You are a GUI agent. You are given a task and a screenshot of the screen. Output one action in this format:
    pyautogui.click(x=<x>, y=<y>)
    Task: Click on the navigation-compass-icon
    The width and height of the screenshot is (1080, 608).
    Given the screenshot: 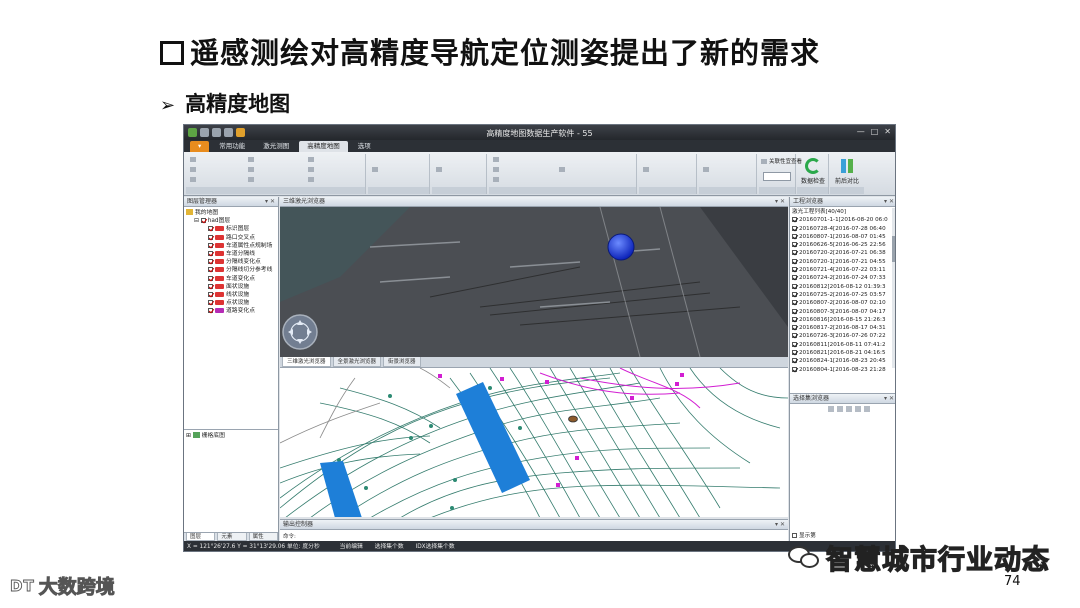 What is the action you would take?
    pyautogui.click(x=300, y=332)
    